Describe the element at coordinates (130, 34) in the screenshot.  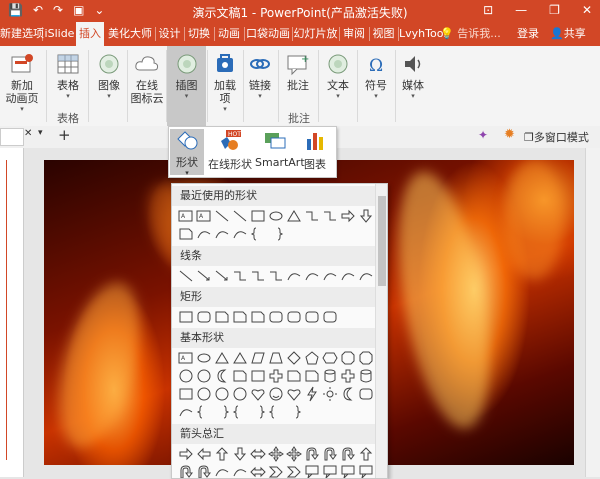
I see `tab-beautify-master: 美化大师` at that location.